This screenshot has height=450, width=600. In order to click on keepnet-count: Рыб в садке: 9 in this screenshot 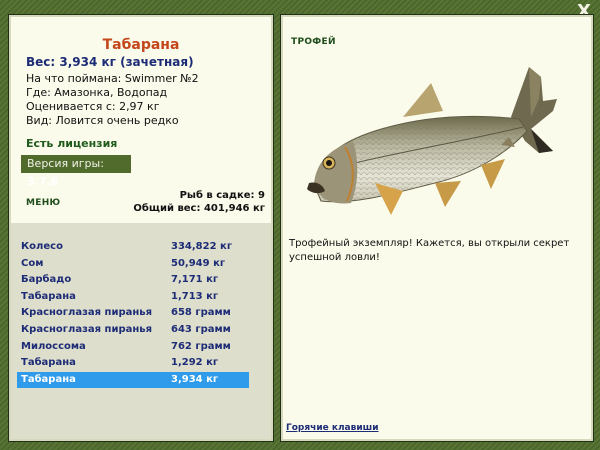, I will do `click(222, 195)`.